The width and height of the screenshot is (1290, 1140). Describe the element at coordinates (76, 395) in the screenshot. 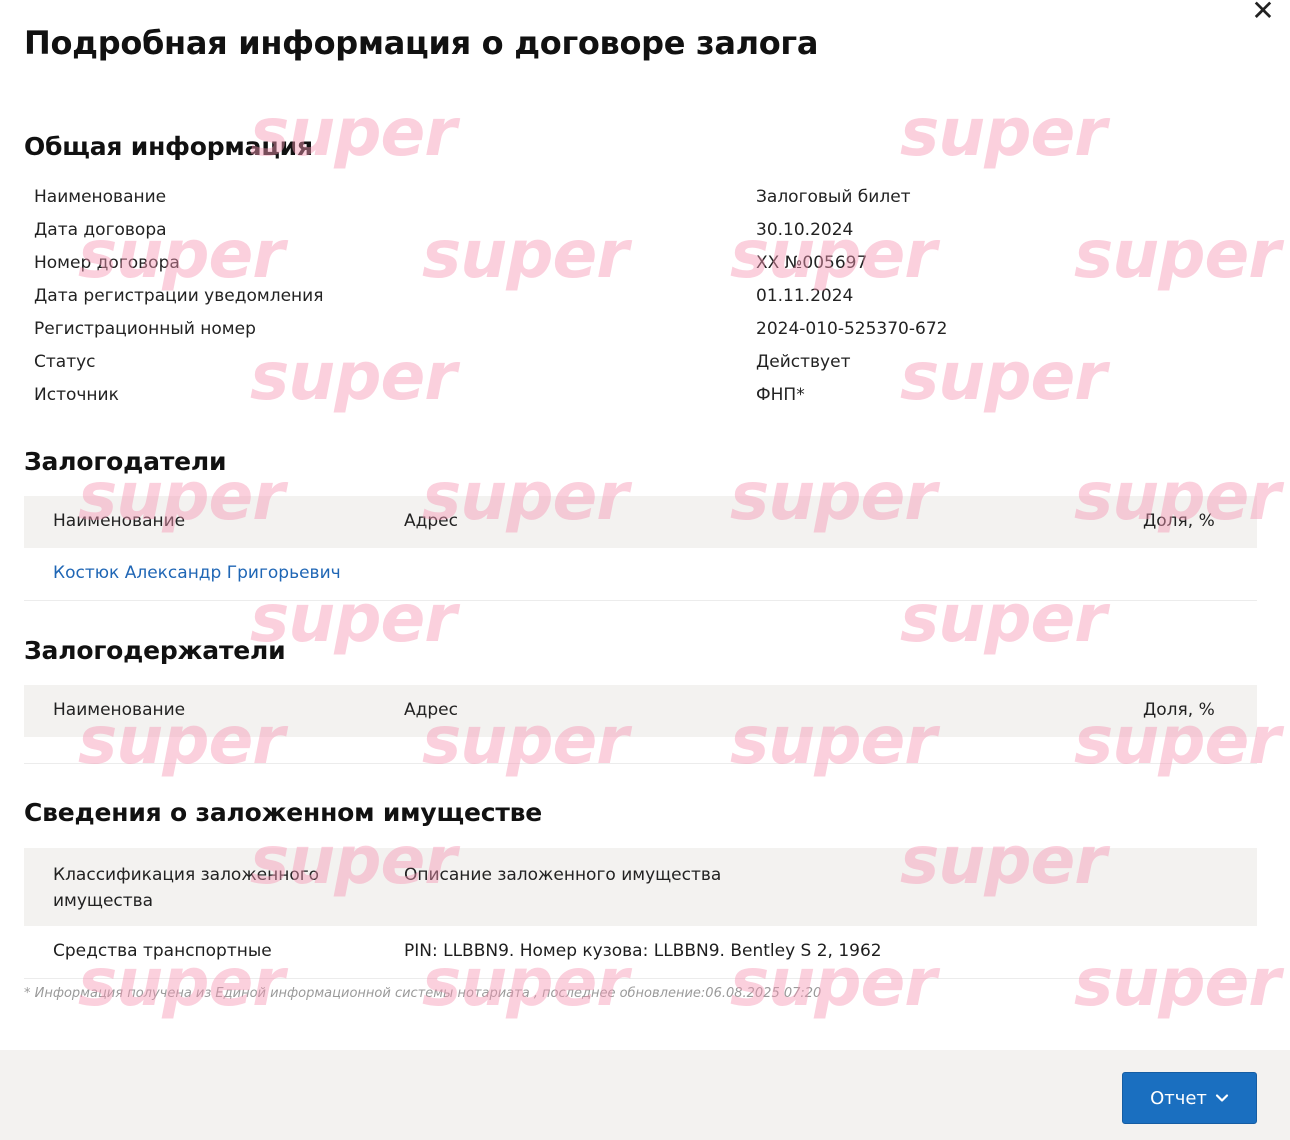

I see `info-label: Источник` at that location.